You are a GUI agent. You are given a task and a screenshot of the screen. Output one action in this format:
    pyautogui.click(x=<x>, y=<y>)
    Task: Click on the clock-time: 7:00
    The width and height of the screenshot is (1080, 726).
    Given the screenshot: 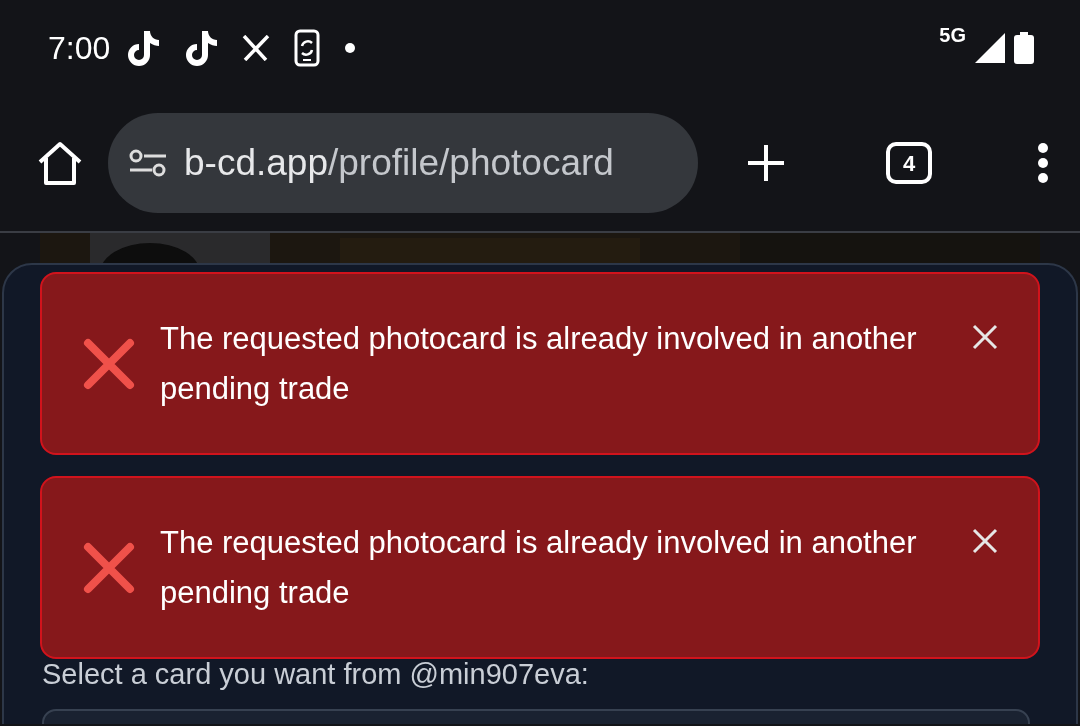 What is the action you would take?
    pyautogui.click(x=79, y=48)
    